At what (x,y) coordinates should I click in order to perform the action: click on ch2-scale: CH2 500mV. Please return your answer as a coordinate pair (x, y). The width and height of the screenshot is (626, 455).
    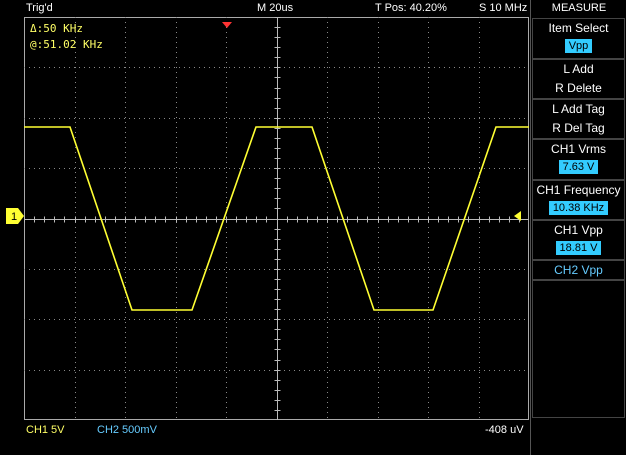
    Looking at the image, I should click on (127, 430).